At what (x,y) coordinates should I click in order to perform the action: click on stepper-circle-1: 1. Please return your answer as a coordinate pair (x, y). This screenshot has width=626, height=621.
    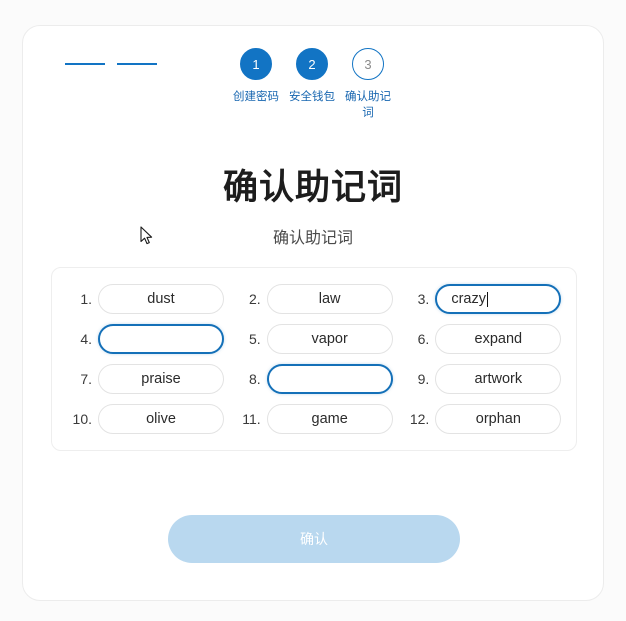
    Looking at the image, I should click on (256, 64).